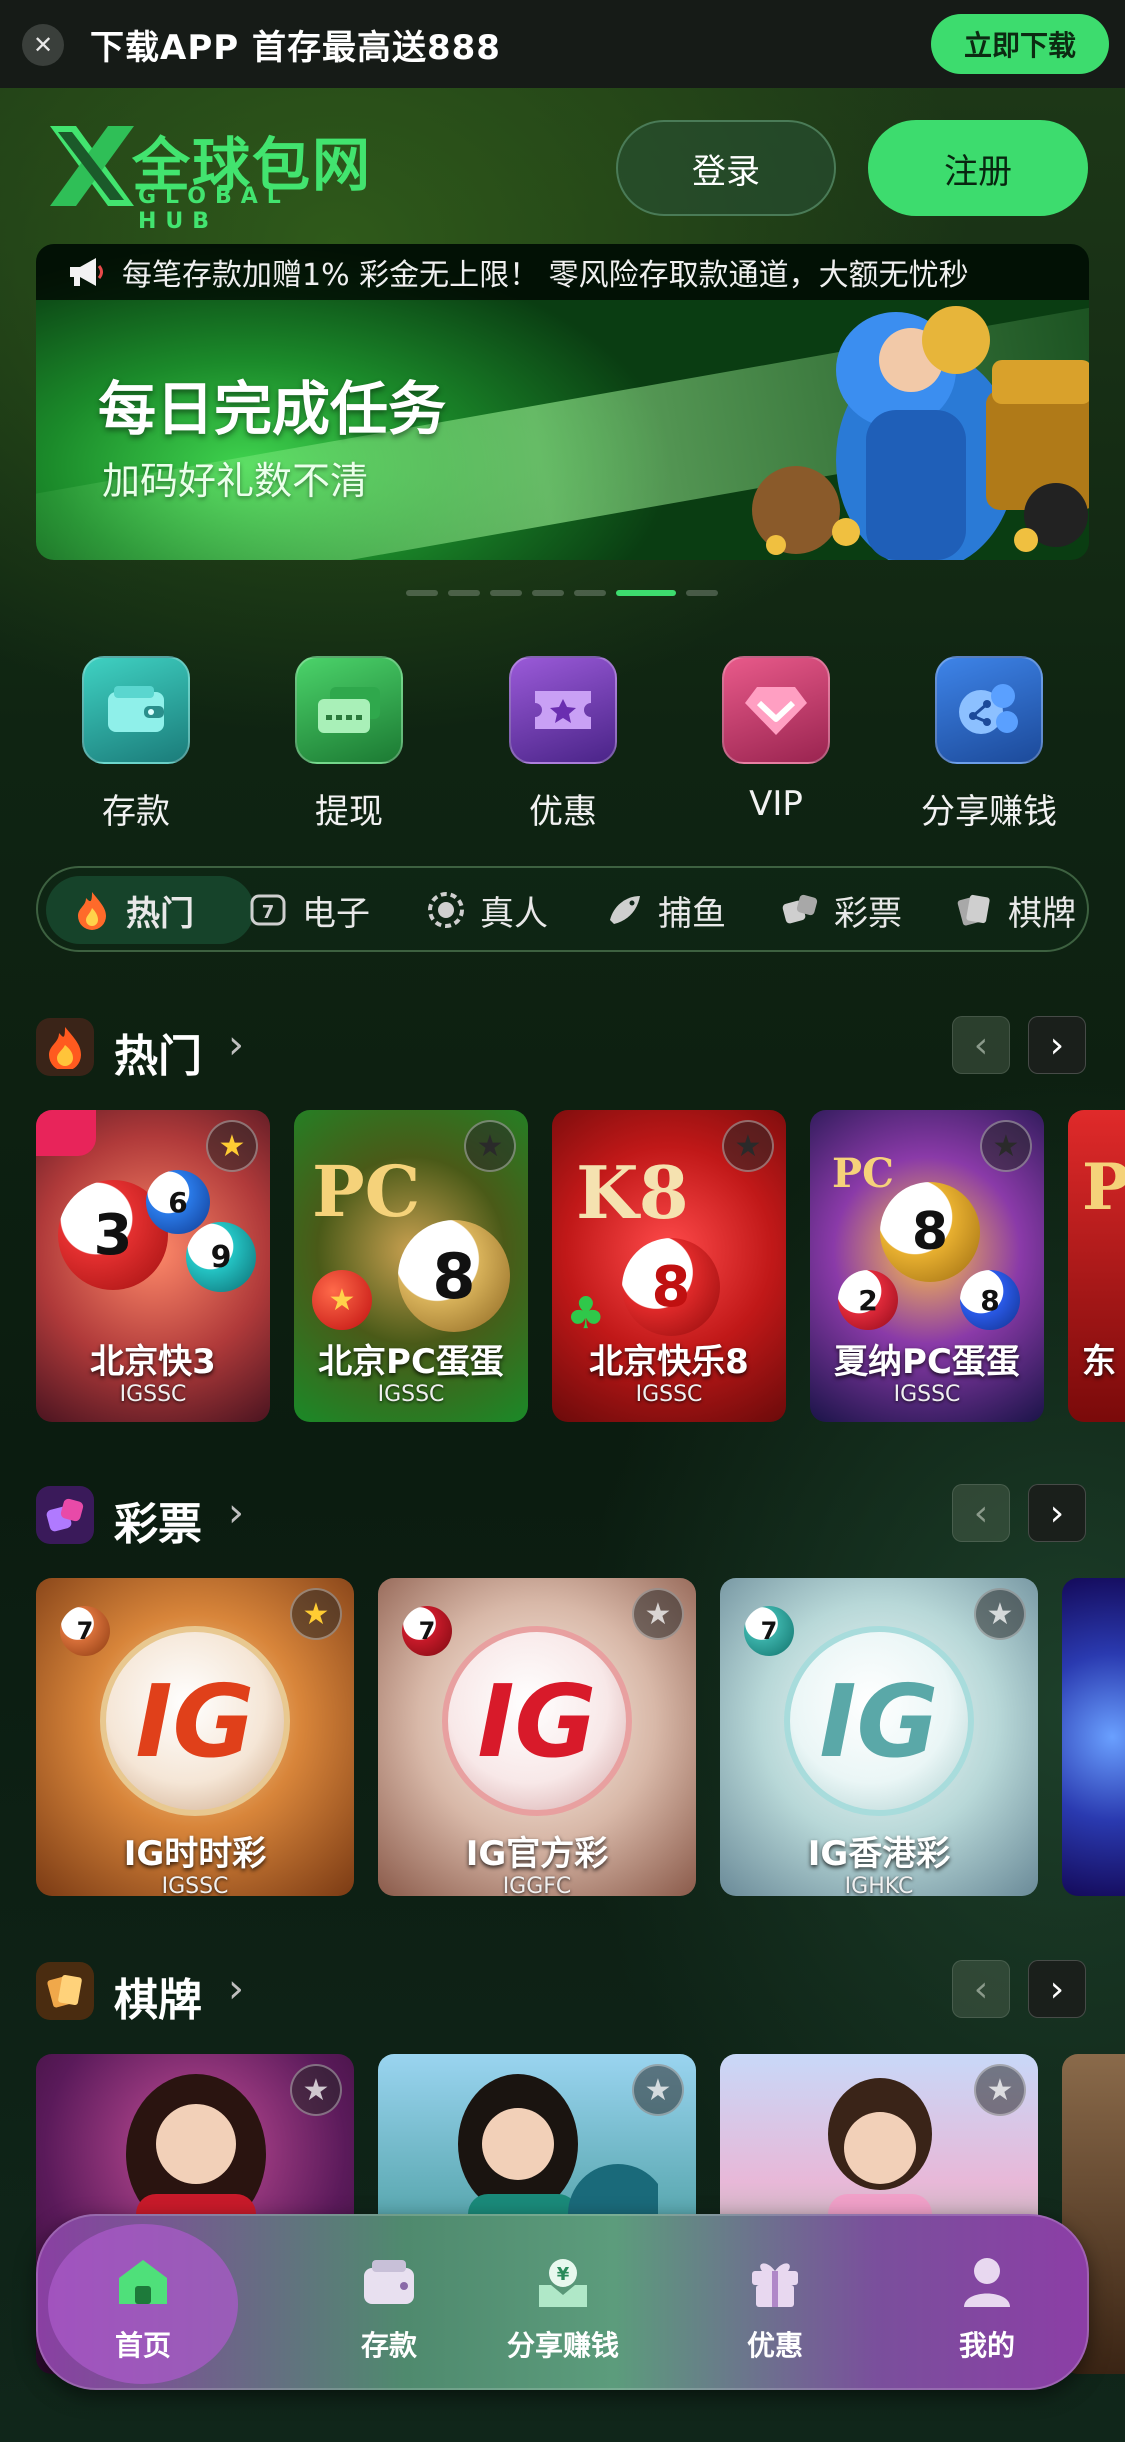  What do you see at coordinates (1099, 1362) in the screenshot?
I see `game-name: 东` at bounding box center [1099, 1362].